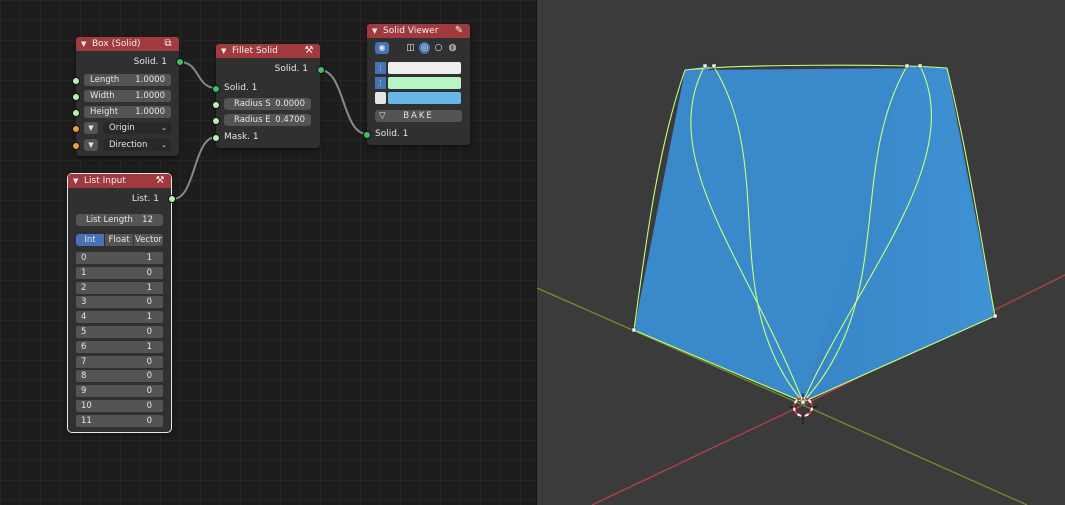 This screenshot has height=505, width=1065. Describe the element at coordinates (168, 43) in the screenshot. I see `cube-icon: ⧉` at that location.